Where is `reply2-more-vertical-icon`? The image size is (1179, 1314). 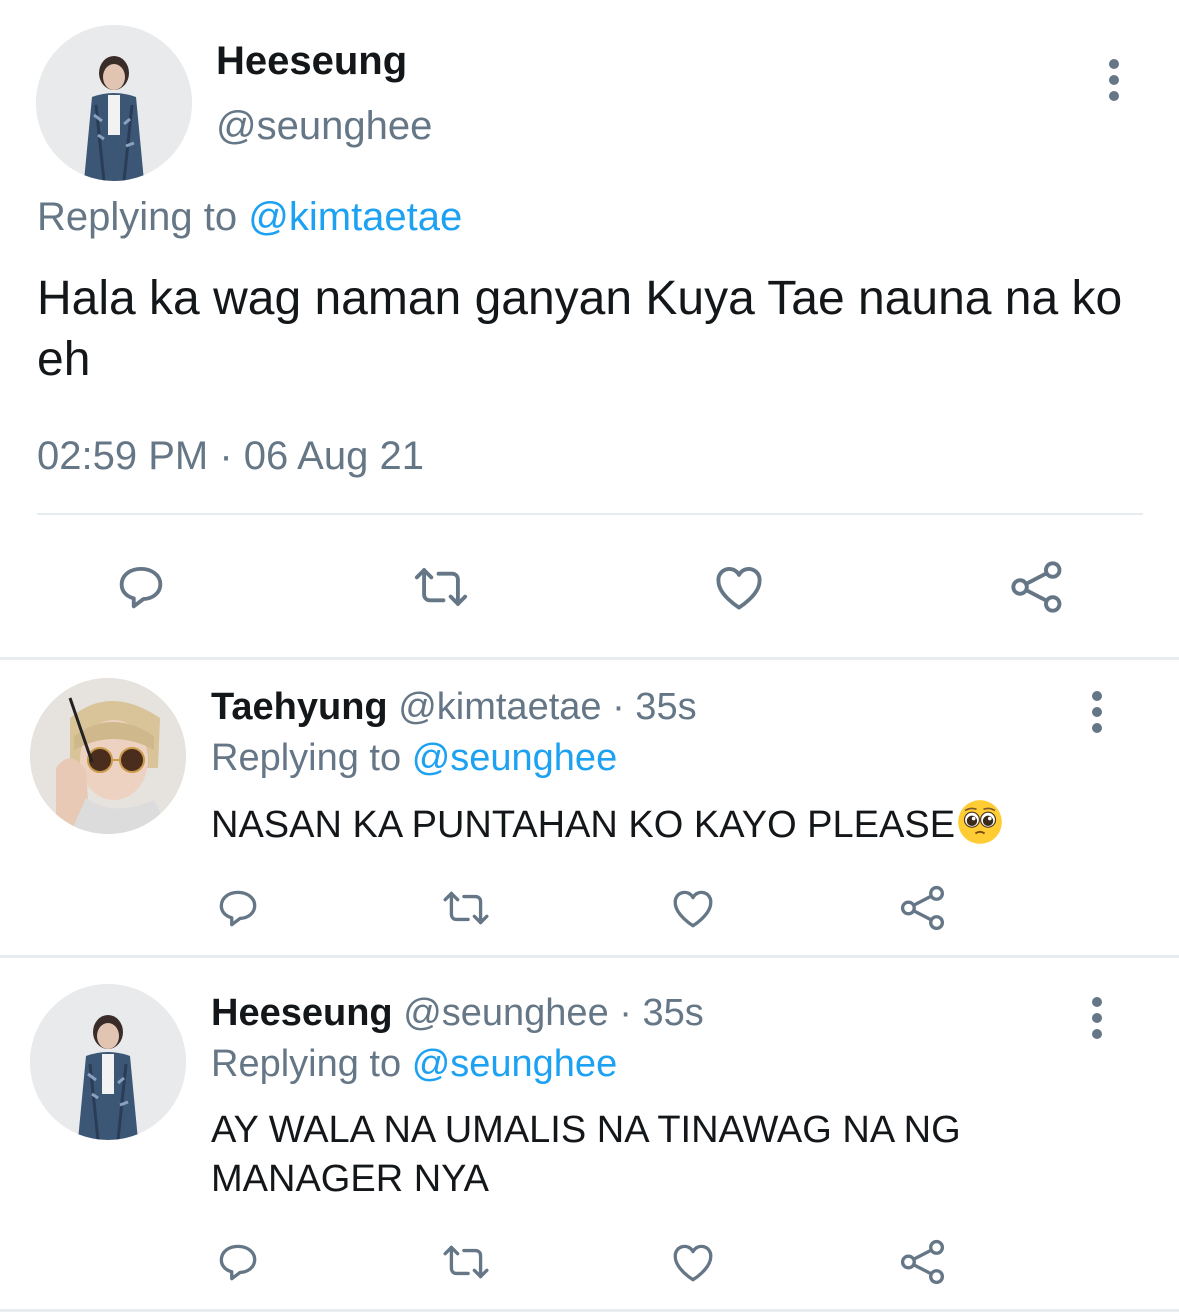
reply2-more-vertical-icon is located at coordinates (1097, 1018).